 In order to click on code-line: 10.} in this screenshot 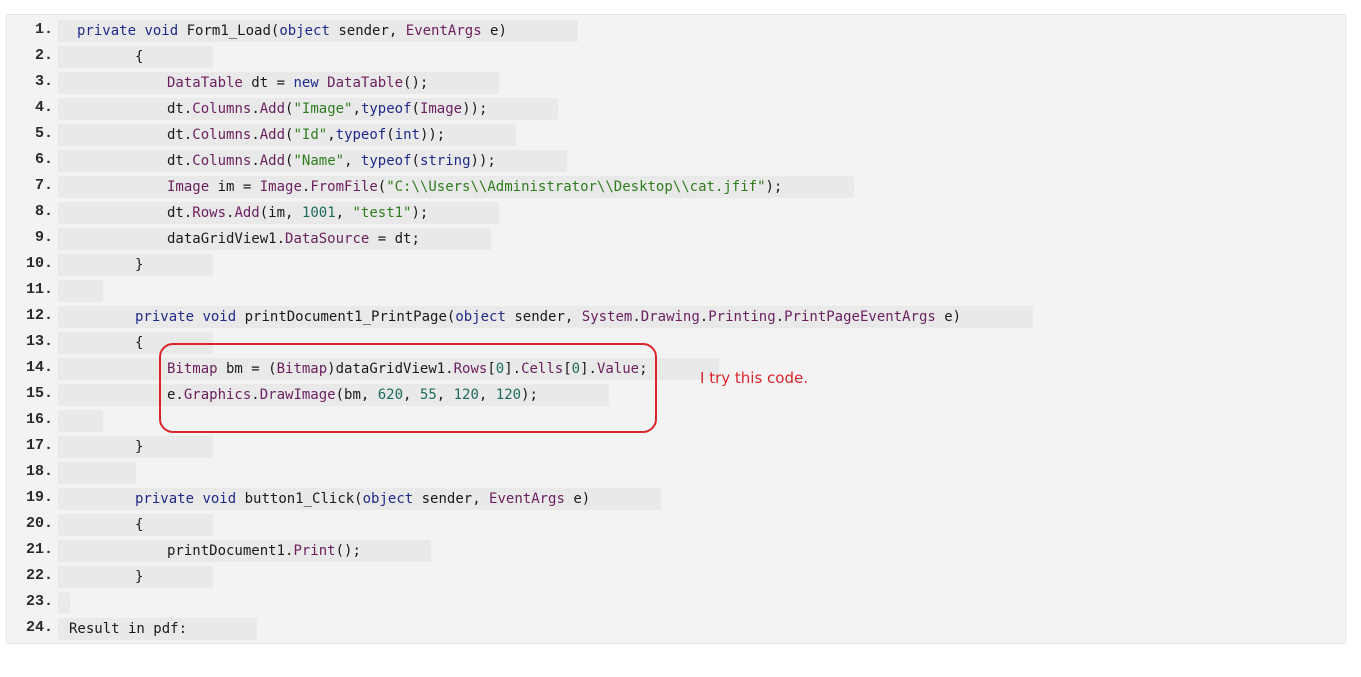, I will do `click(677, 264)`.